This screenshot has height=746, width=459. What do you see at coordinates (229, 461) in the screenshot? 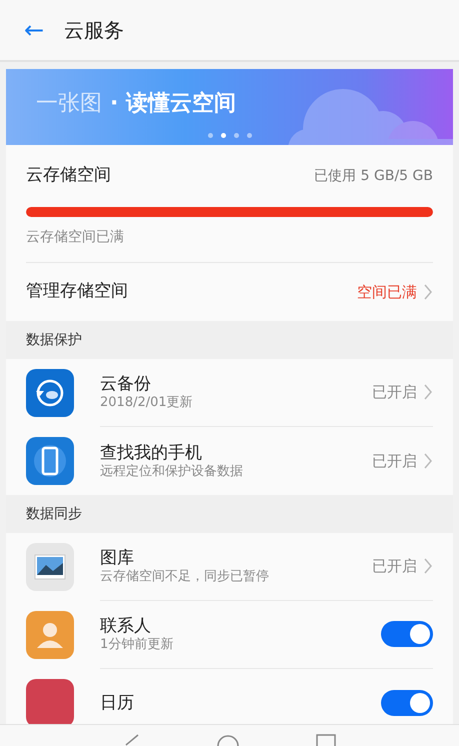
I see `list-item: 查找我的手机 远程定位和保护设备数据 已开启` at bounding box center [229, 461].